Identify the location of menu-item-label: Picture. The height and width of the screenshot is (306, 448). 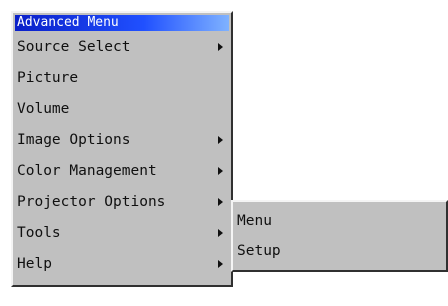
(48, 78).